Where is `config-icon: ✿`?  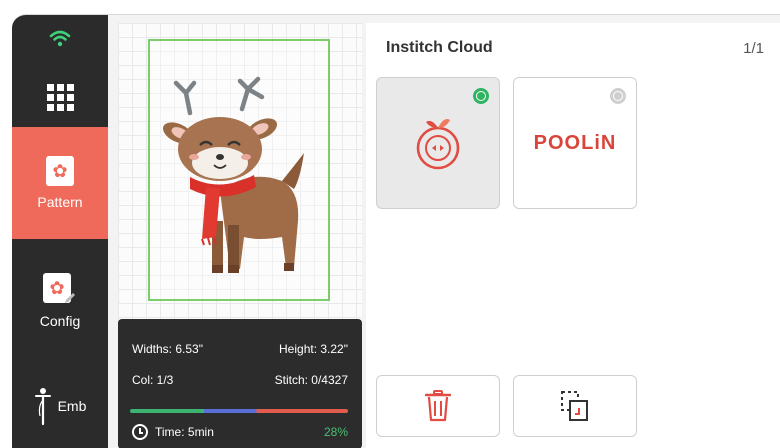 config-icon: ✿ is located at coordinates (60, 289).